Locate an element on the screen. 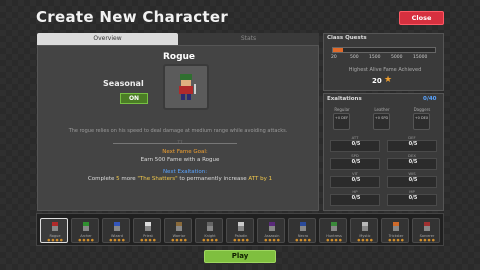  quest-tick: 500 is located at coordinates (354, 57).